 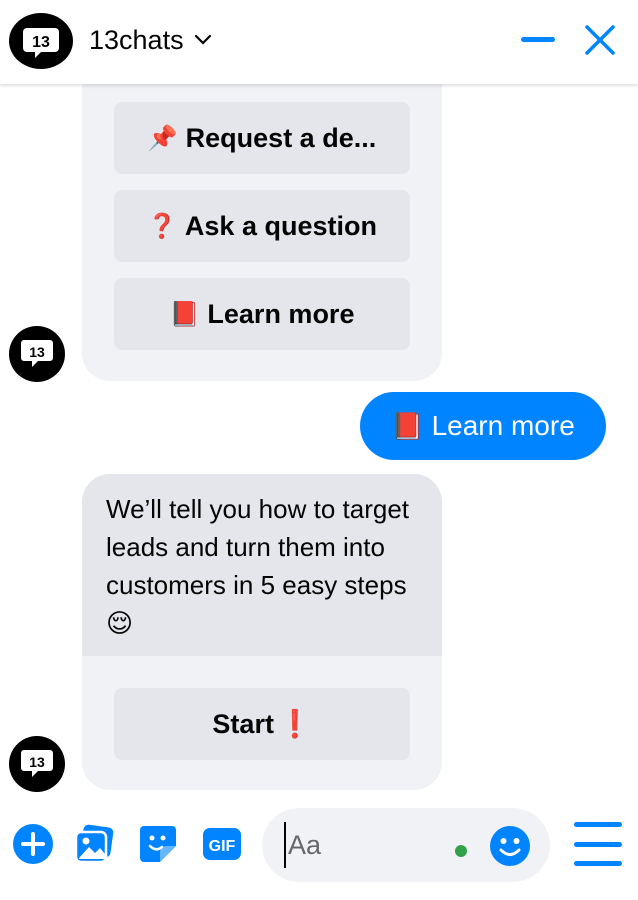 What do you see at coordinates (510, 846) in the screenshot?
I see `emoji-icon` at bounding box center [510, 846].